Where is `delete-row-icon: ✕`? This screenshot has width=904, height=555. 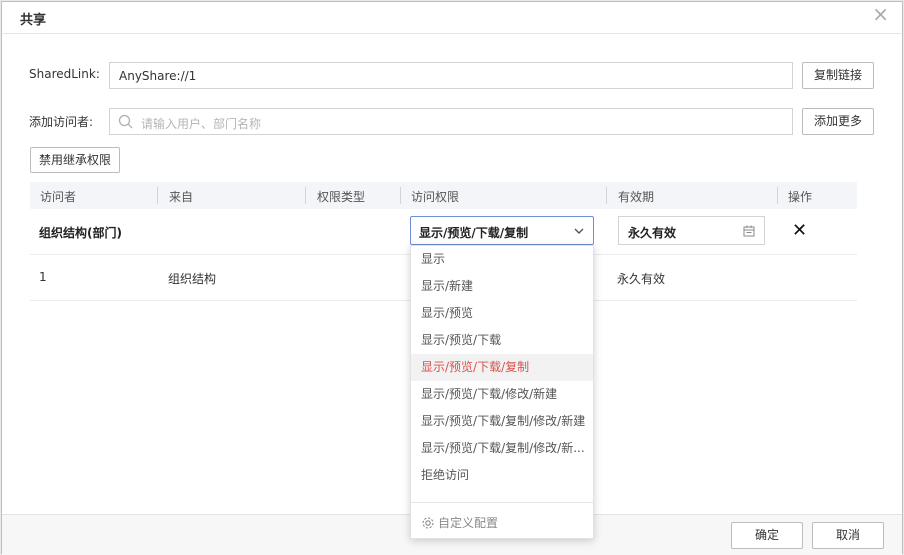
delete-row-icon: ✕ is located at coordinates (799, 231).